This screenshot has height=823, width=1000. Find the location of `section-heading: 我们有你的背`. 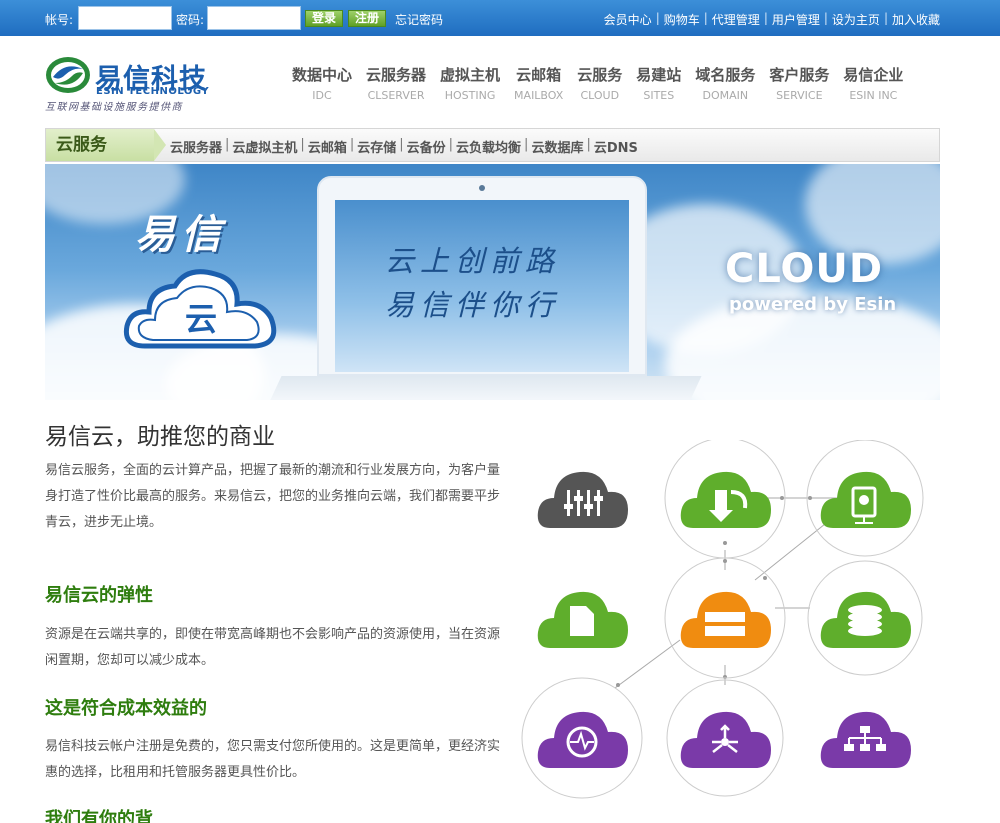

section-heading: 我们有你的背 is located at coordinates (99, 816).